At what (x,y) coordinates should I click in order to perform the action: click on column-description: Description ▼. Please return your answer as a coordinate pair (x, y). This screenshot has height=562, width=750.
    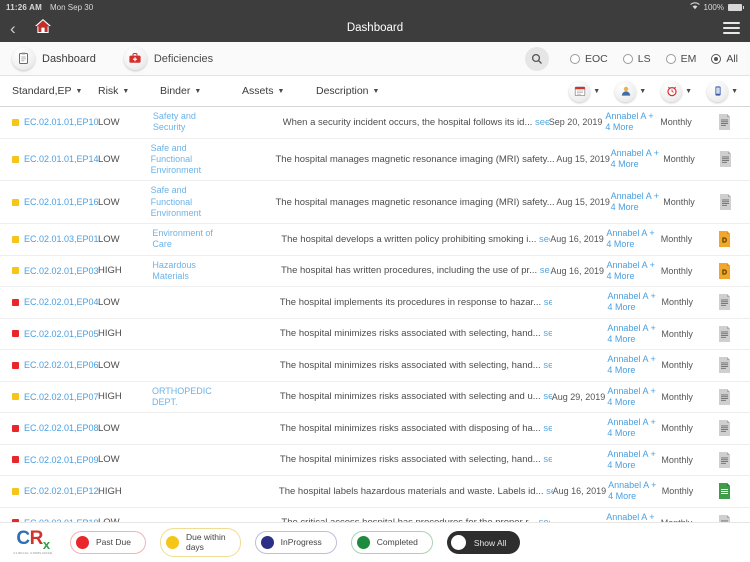
    Looking at the image, I should click on (376, 91).